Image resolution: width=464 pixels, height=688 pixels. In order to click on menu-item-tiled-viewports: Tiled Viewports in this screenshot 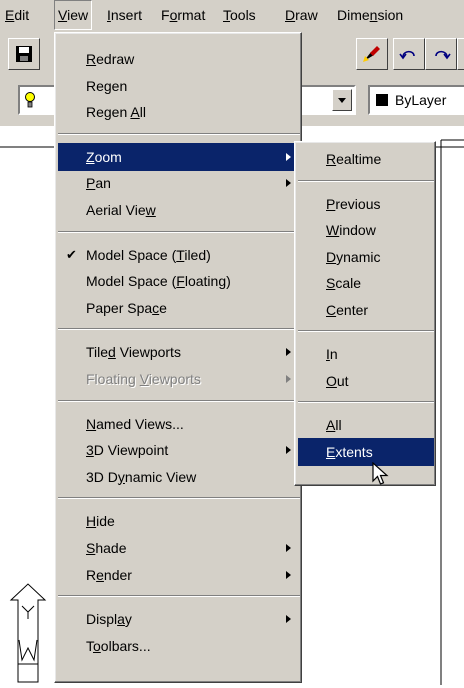, I will do `click(179, 352)`.